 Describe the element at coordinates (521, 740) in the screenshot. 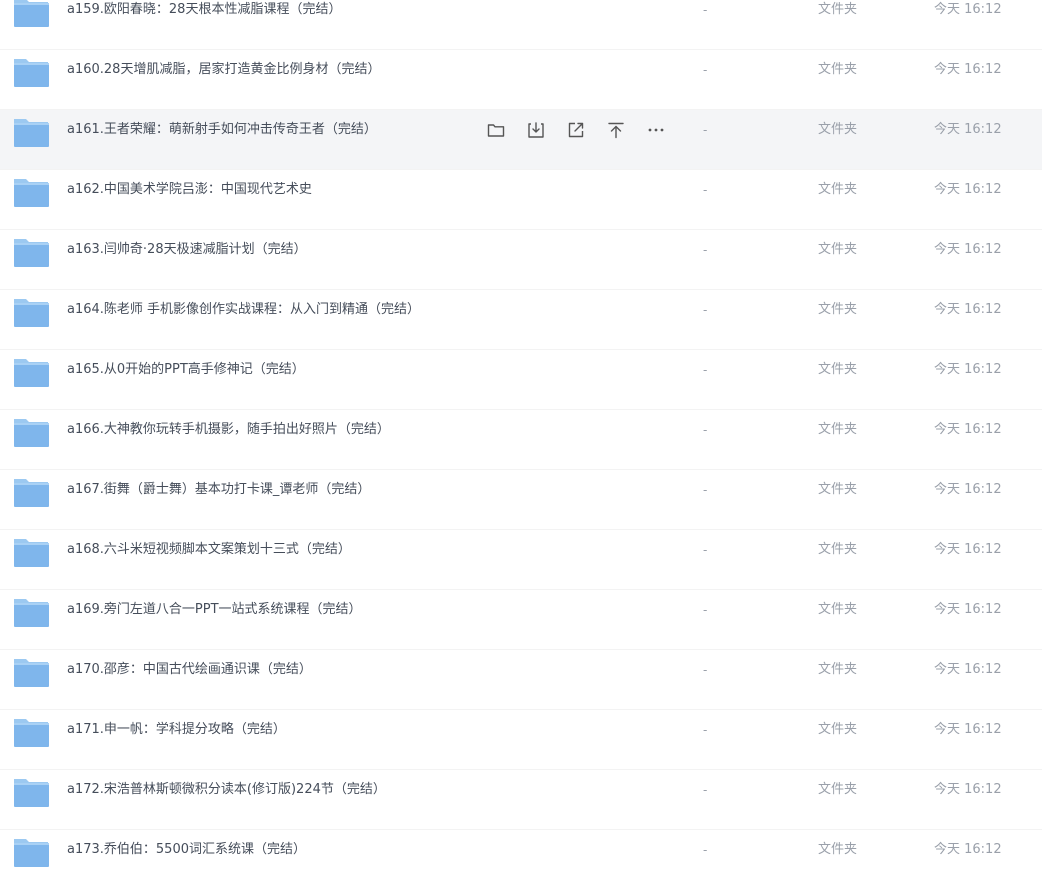

I see `list-item: a171.申一帆：学科提分攻略（完结） - 文件夹 今天 16:12` at that location.